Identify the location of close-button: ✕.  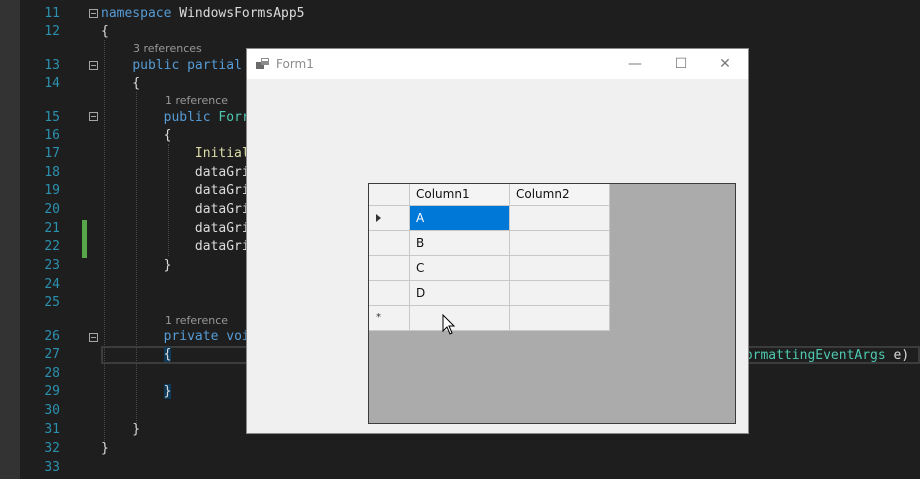
(725, 64).